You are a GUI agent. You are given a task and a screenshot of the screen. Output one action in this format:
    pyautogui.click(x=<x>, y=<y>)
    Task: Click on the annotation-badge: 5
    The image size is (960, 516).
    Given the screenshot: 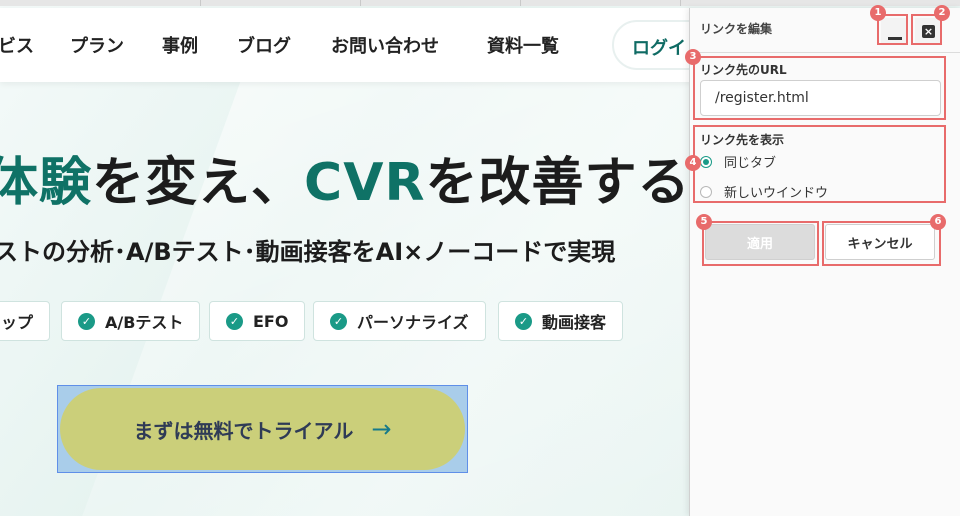 What is the action you would take?
    pyautogui.click(x=704, y=222)
    